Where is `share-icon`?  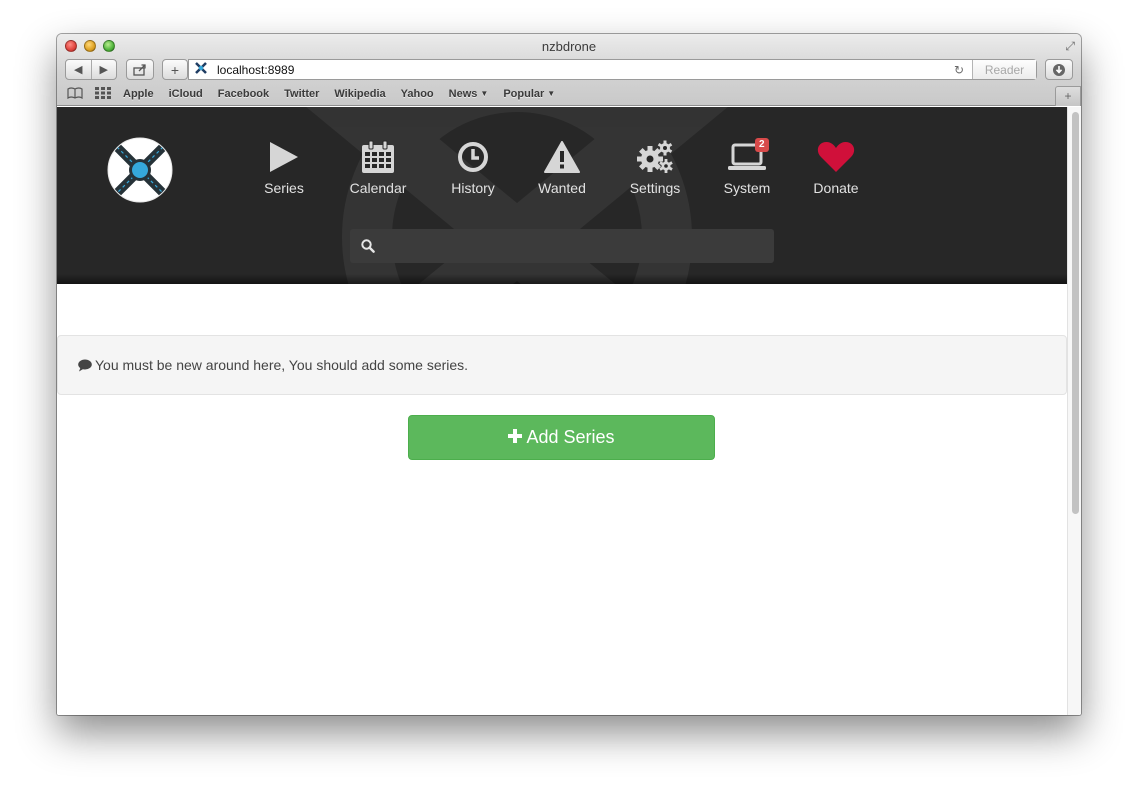 share-icon is located at coordinates (139, 69).